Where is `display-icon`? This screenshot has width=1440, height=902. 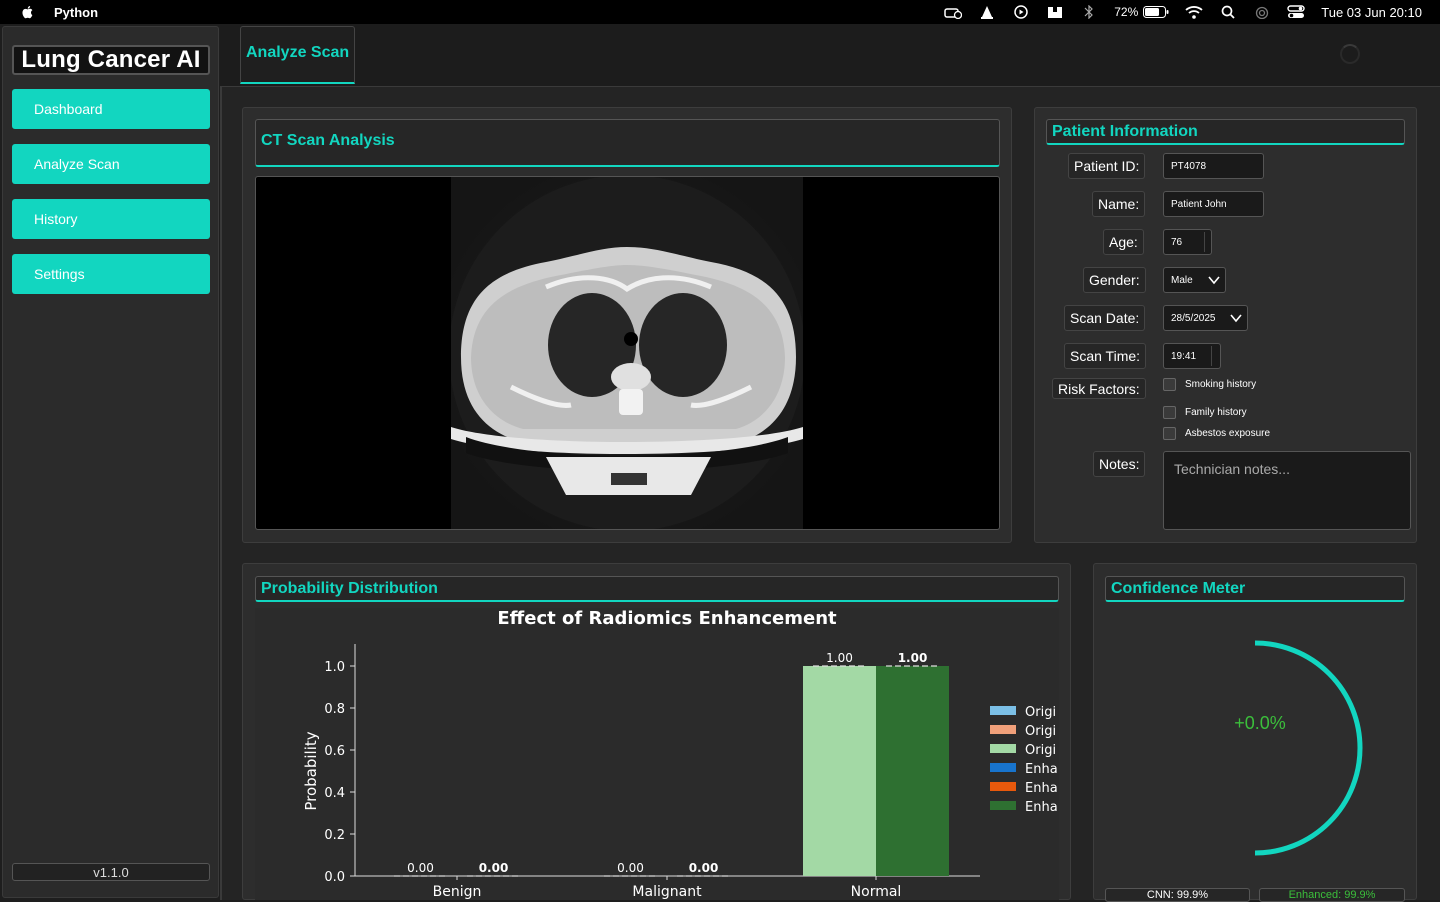 display-icon is located at coordinates (1055, 12).